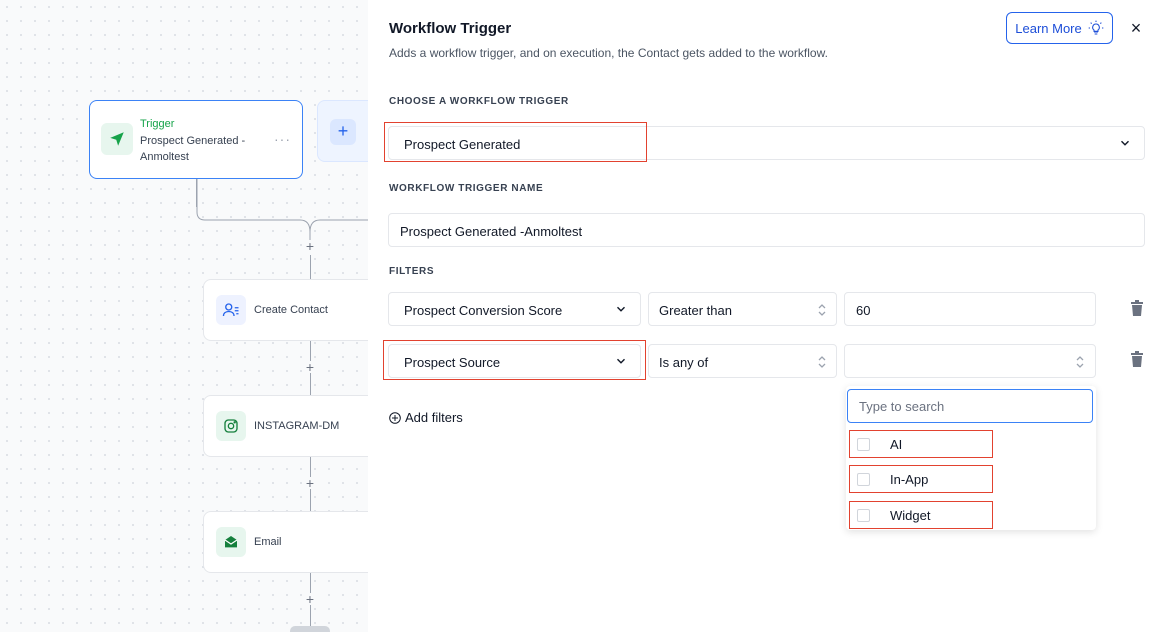 The image size is (1164, 632). Describe the element at coordinates (910, 515) in the screenshot. I see `option-label: Widget` at that location.